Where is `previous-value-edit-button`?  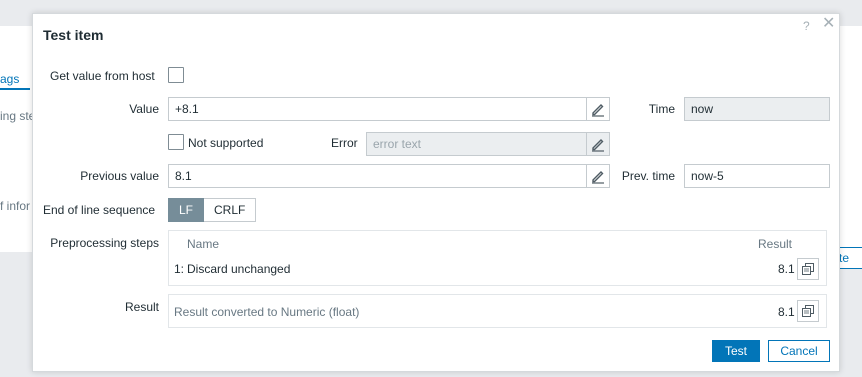 previous-value-edit-button is located at coordinates (598, 176).